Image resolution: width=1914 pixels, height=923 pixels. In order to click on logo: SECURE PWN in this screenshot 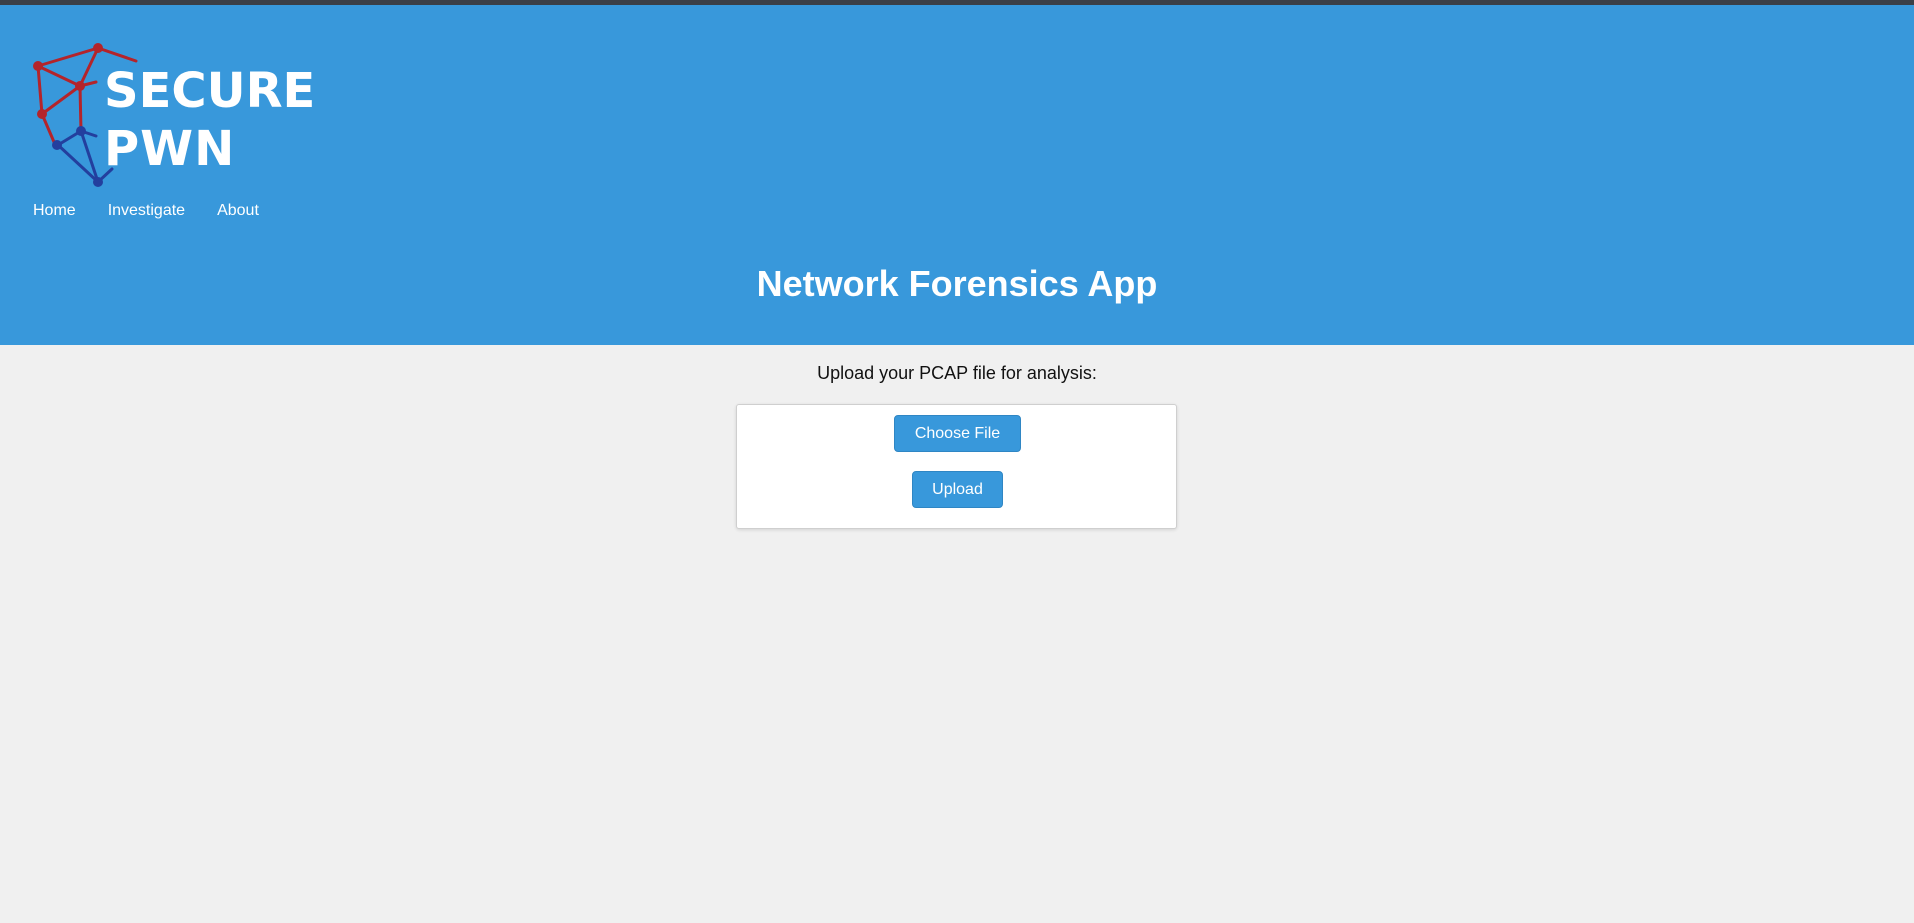, I will do `click(183, 117)`.